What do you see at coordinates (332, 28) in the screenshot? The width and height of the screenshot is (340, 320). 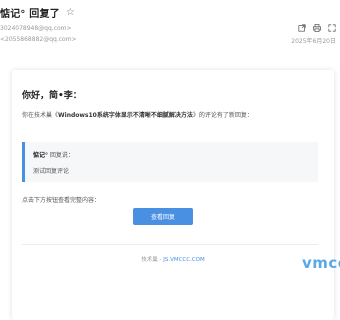 I see `fullscreen-icon` at bounding box center [332, 28].